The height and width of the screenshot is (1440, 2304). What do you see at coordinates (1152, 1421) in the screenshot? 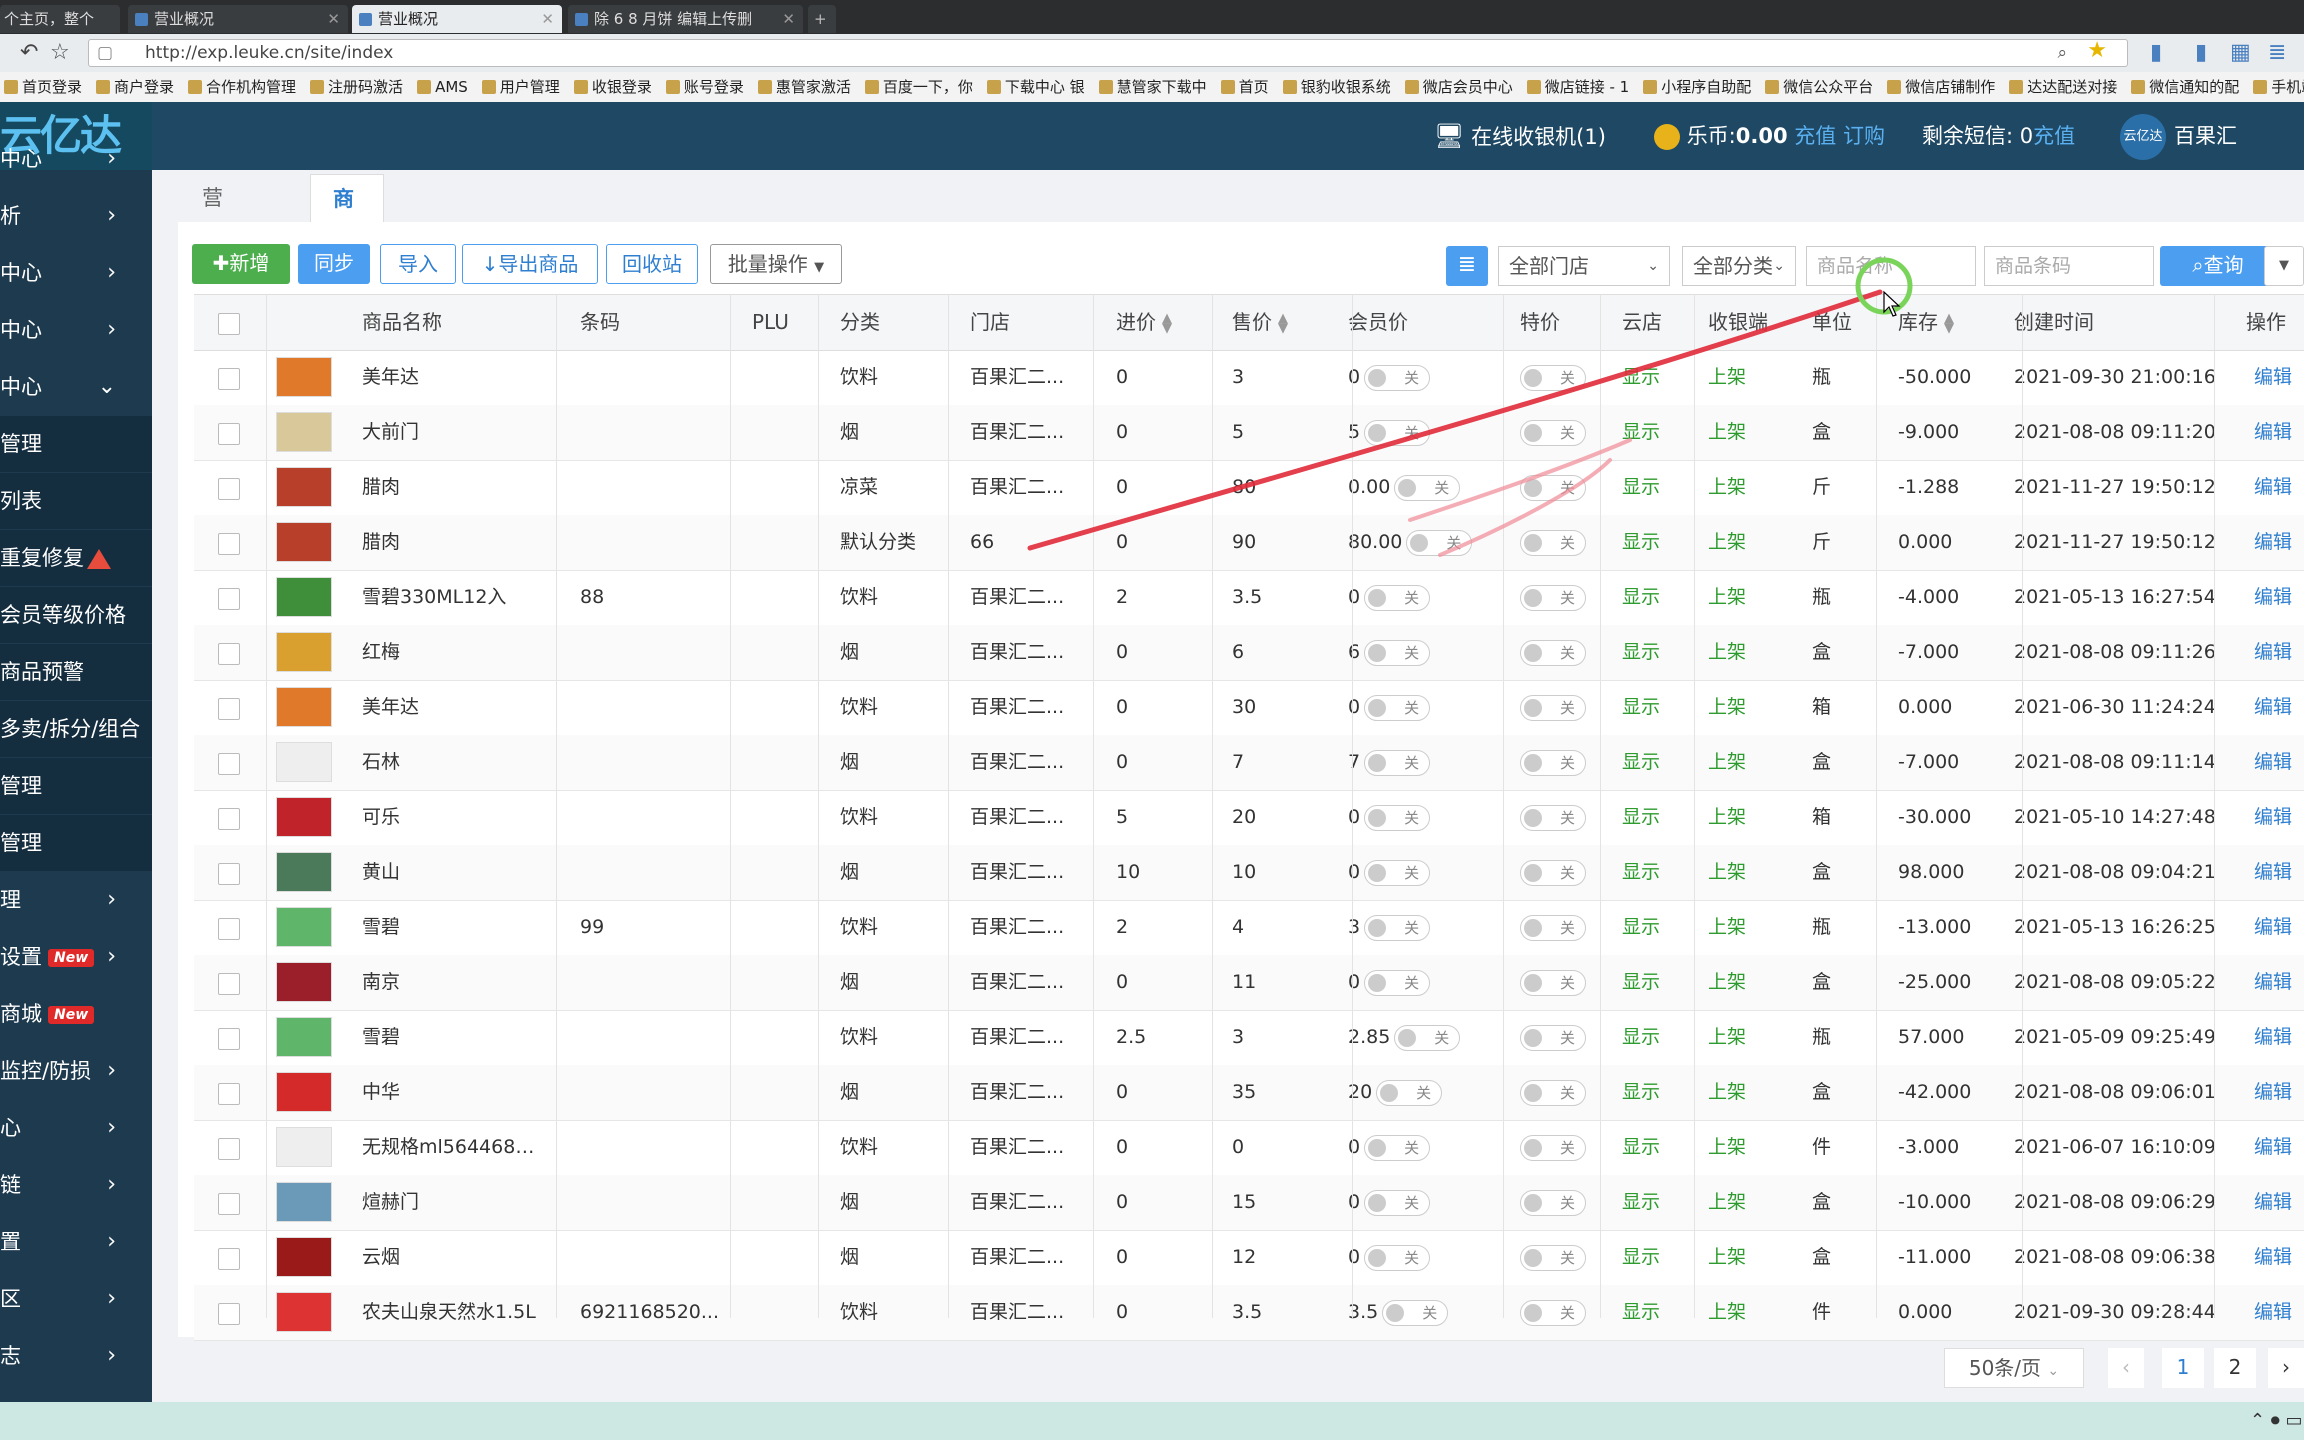
I see `os-taskbar: ⌃ ⏺ ▭` at bounding box center [1152, 1421].